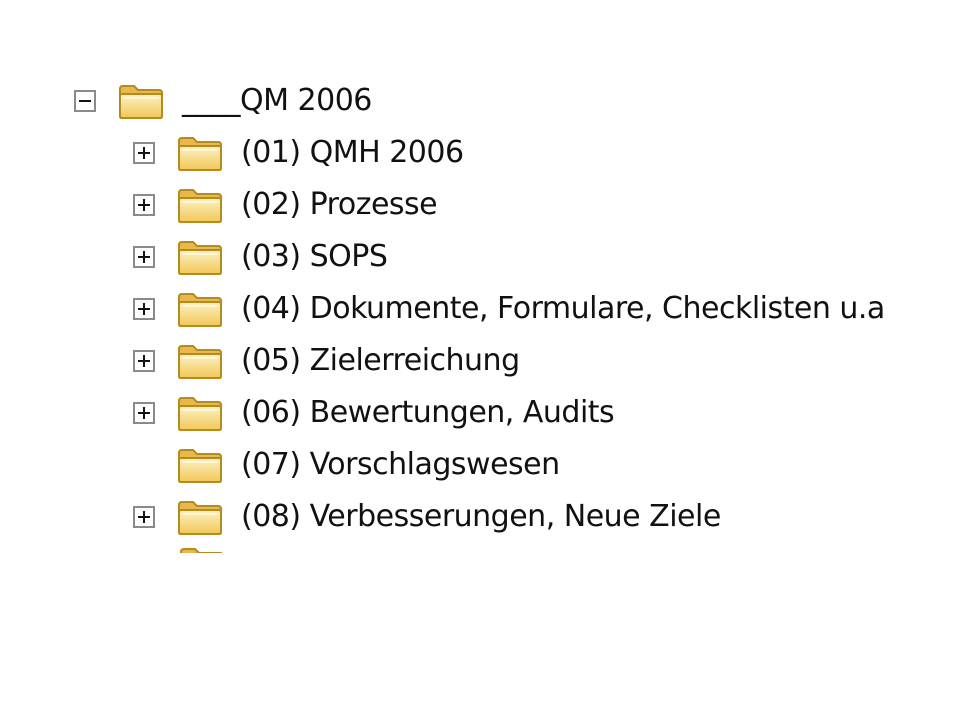 The image size is (960, 720). I want to click on tree-node-05: (05) Zielerreichung, so click(326, 361).